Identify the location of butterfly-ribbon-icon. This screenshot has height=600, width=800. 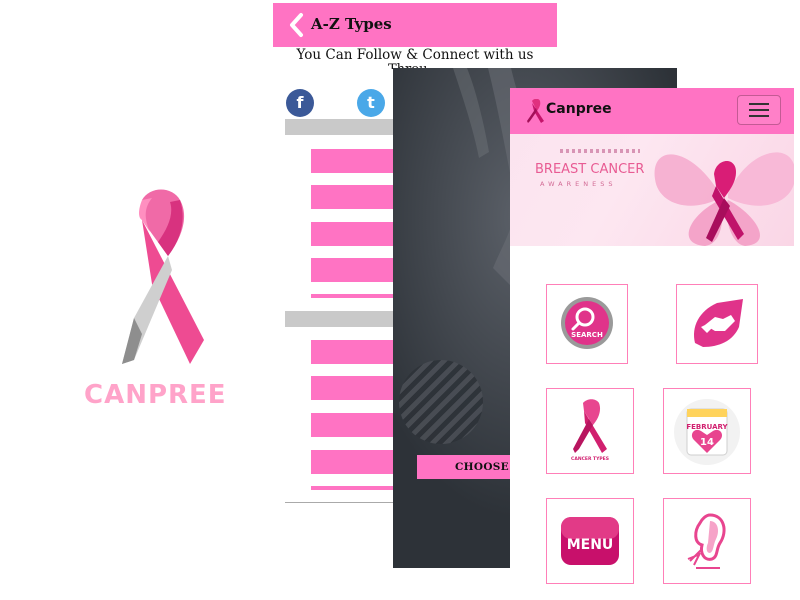
(724, 199).